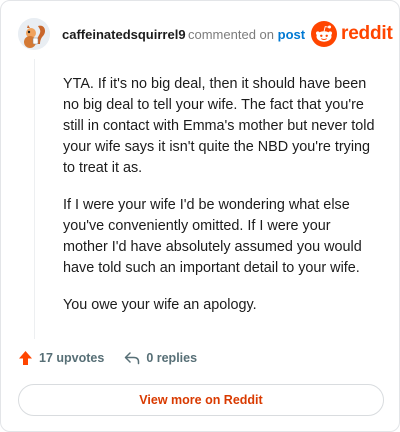 The height and width of the screenshot is (432, 400). I want to click on upvote-button: 17 upvotes, so click(61, 358).